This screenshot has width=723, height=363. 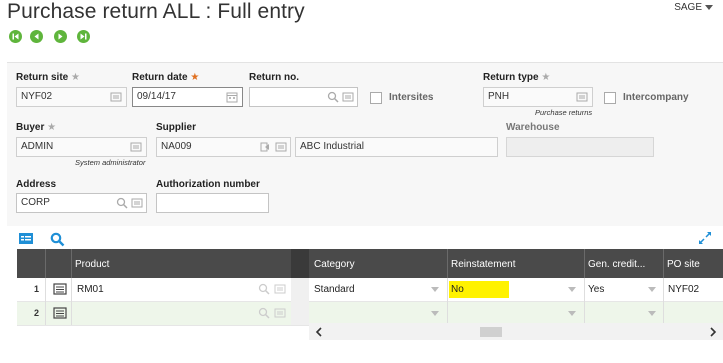 I want to click on previous-icon, so click(x=36, y=36).